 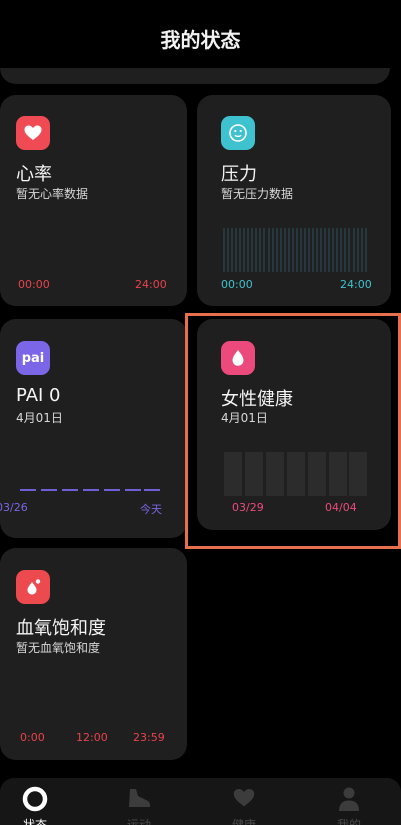 I want to click on axis-mid-label: 12:00, so click(x=92, y=737).